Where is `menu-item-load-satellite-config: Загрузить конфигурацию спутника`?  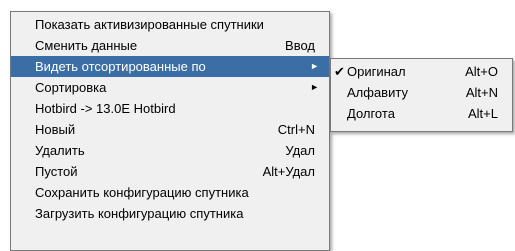
menu-item-load-satellite-config: Загрузить конфигурацию спутника is located at coordinates (170, 213).